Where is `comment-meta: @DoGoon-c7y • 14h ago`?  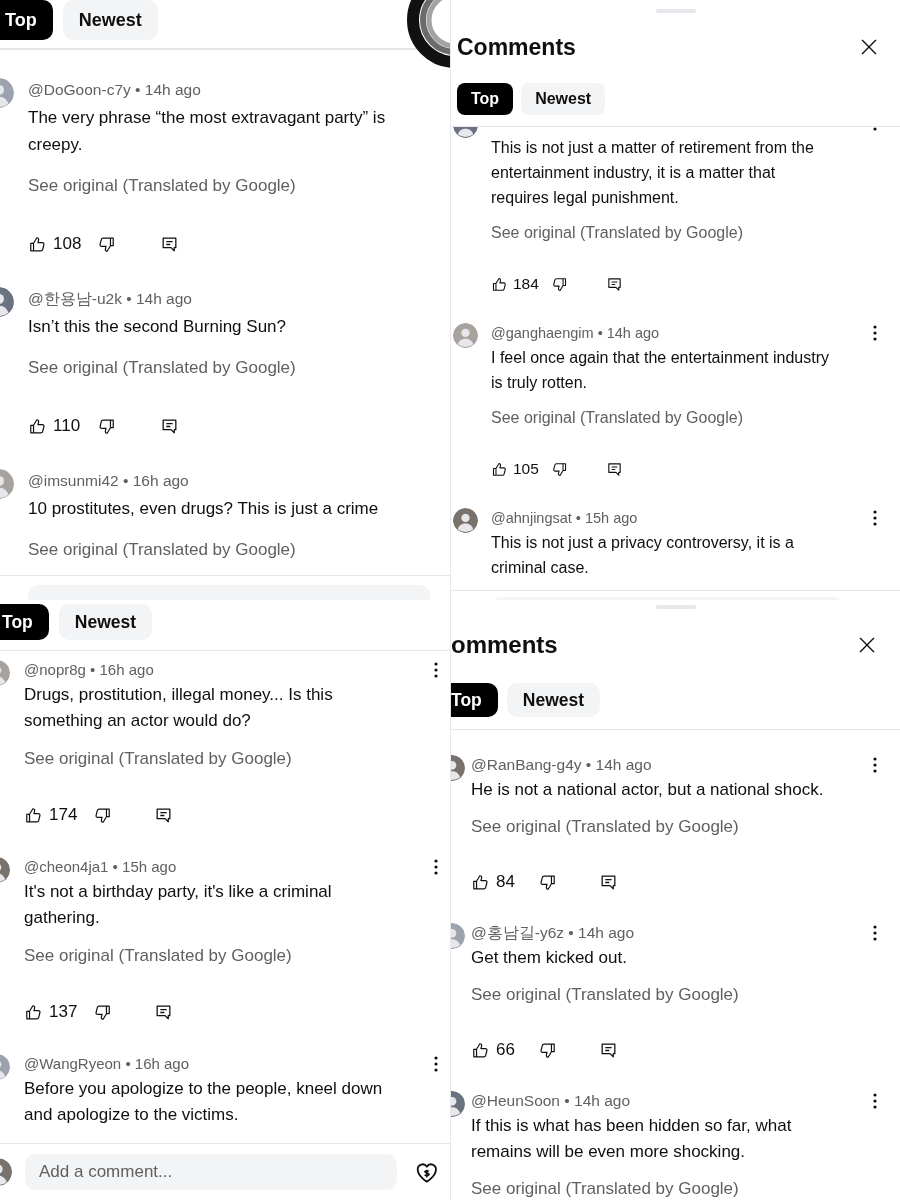 comment-meta: @DoGoon-c7y • 14h ago is located at coordinates (114, 90).